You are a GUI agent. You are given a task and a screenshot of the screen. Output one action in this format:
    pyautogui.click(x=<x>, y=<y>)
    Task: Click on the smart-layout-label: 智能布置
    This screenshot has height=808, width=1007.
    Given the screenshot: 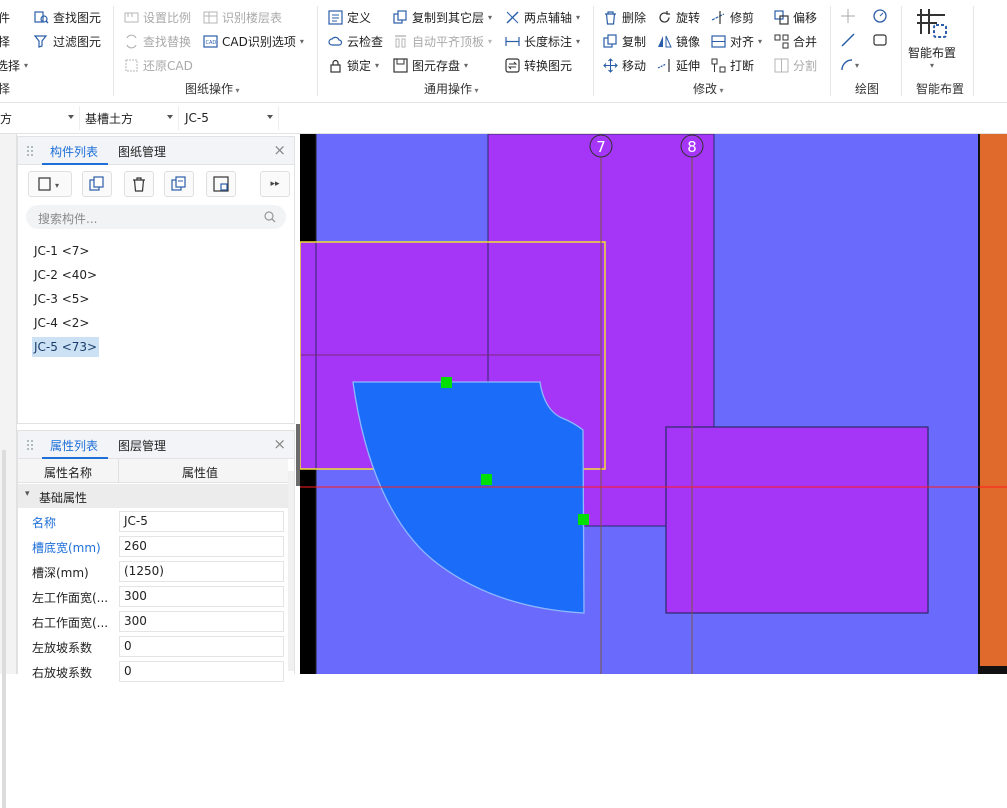 What is the action you would take?
    pyautogui.click(x=931, y=53)
    